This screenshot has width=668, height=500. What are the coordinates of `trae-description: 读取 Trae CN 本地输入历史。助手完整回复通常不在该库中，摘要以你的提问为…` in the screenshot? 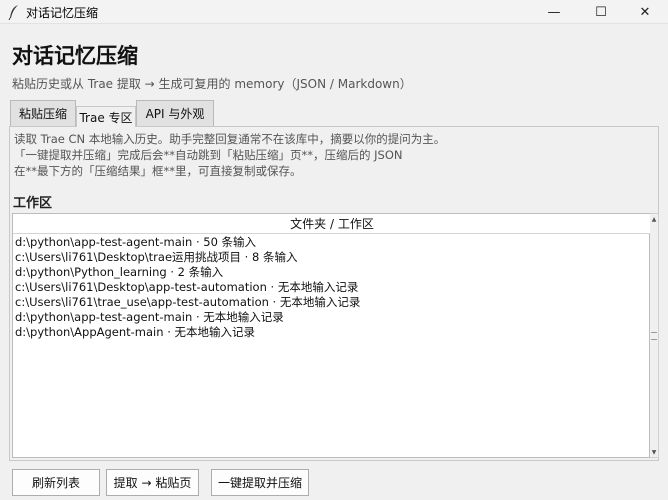 It's located at (230, 155).